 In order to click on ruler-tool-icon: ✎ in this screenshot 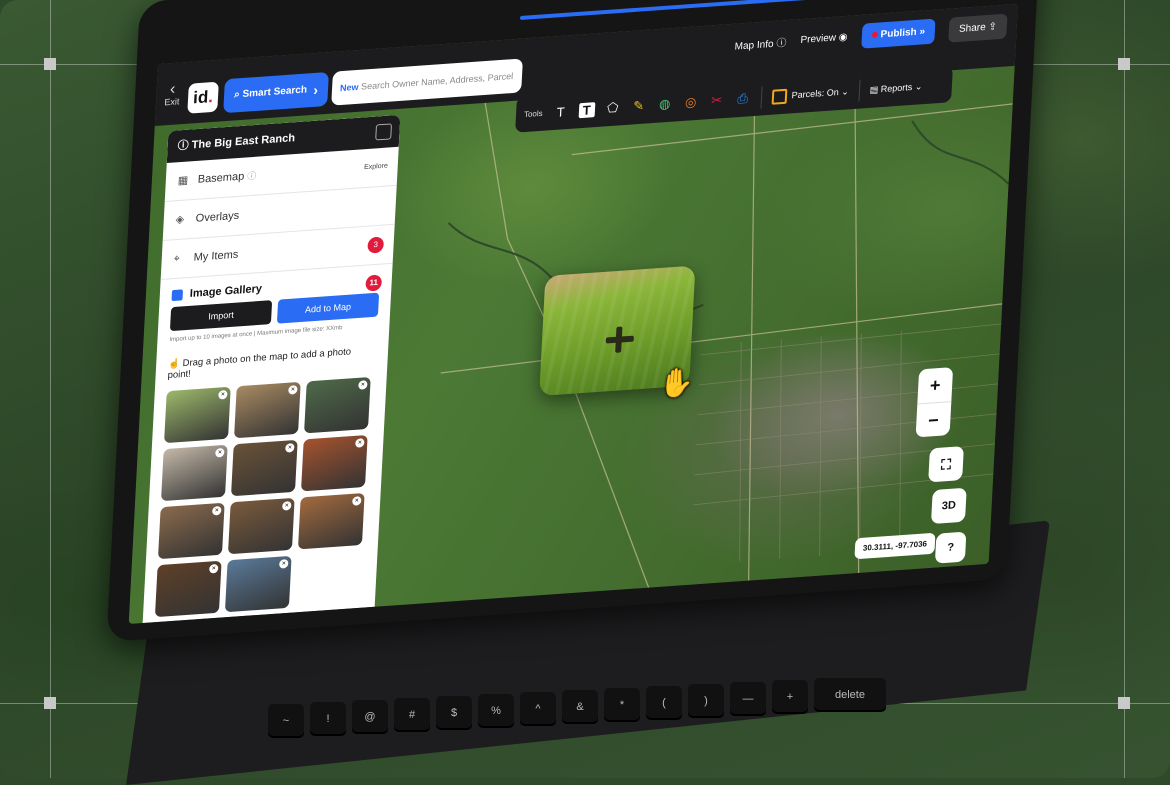, I will do `click(638, 106)`.